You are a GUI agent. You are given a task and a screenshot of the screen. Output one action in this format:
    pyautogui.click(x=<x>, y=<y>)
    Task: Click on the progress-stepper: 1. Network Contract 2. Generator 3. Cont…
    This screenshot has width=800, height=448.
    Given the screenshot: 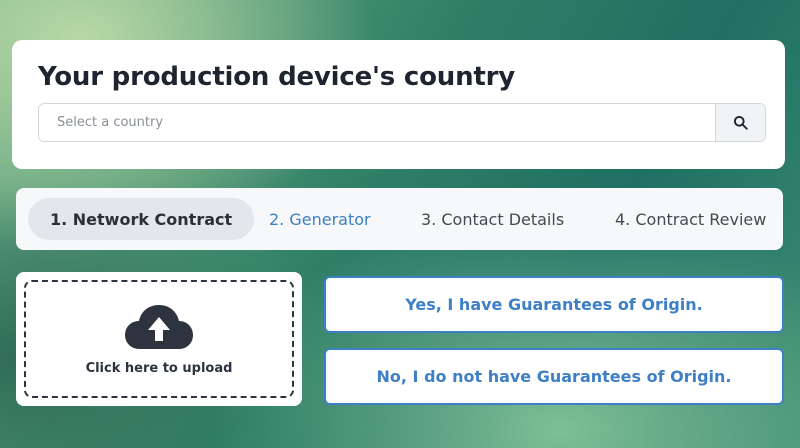 What is the action you would take?
    pyautogui.click(x=399, y=219)
    